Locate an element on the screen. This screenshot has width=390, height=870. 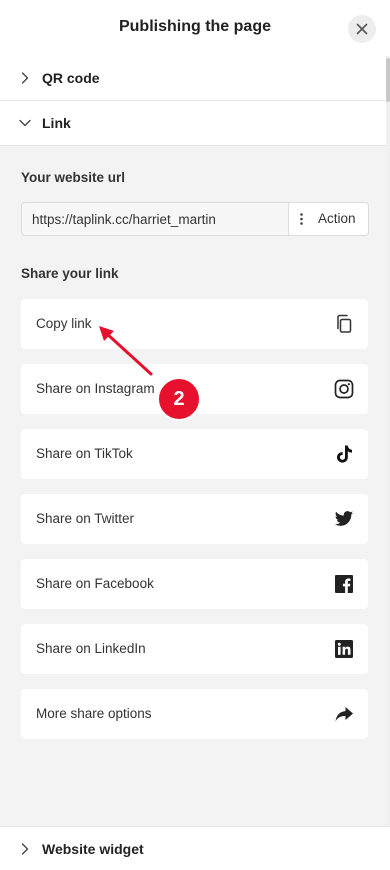
linkedin-icon is located at coordinates (344, 649).